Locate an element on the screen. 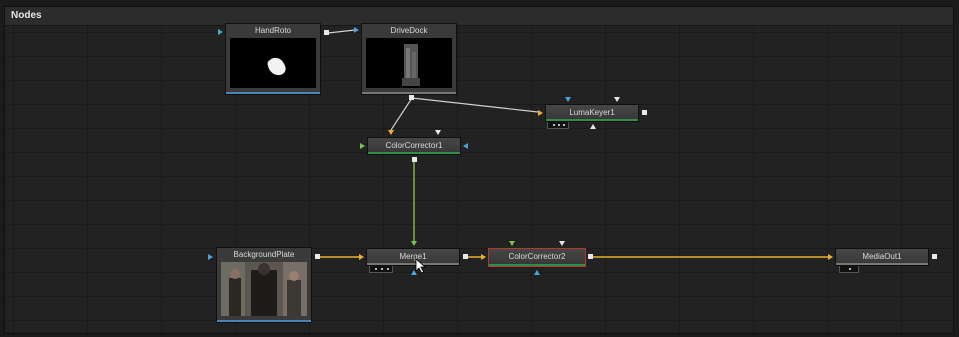 Image resolution: width=959 pixels, height=337 pixels. node-colorcorrector1: ColorCorrector1 is located at coordinates (414, 146).